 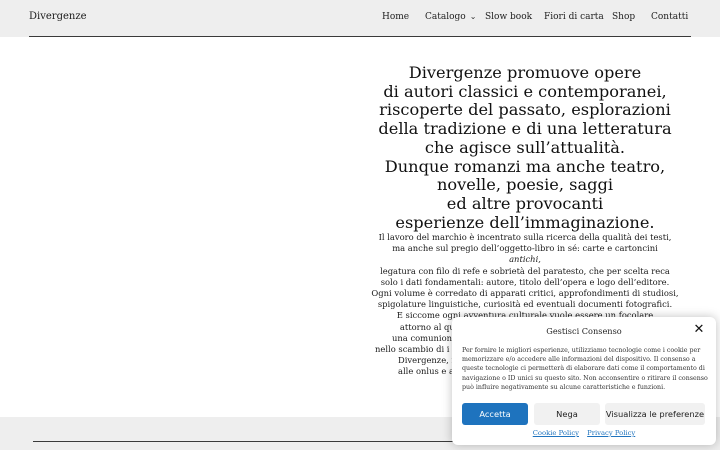 What do you see at coordinates (584, 331) in the screenshot?
I see `consent-title: Gestisci Consenso` at bounding box center [584, 331].